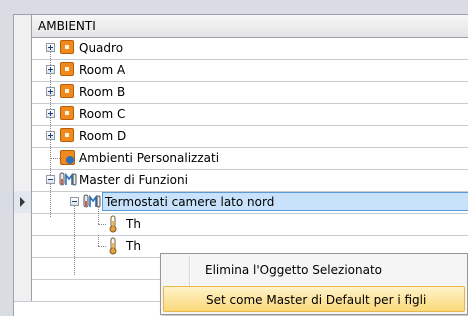  I want to click on tree-node-label: Room D, so click(103, 136).